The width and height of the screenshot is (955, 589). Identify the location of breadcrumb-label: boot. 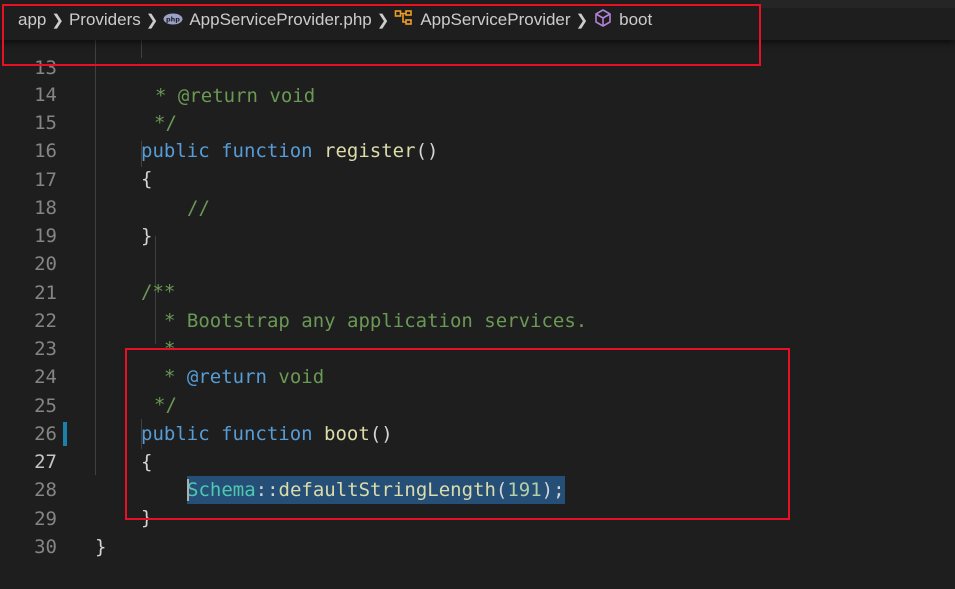
(636, 19).